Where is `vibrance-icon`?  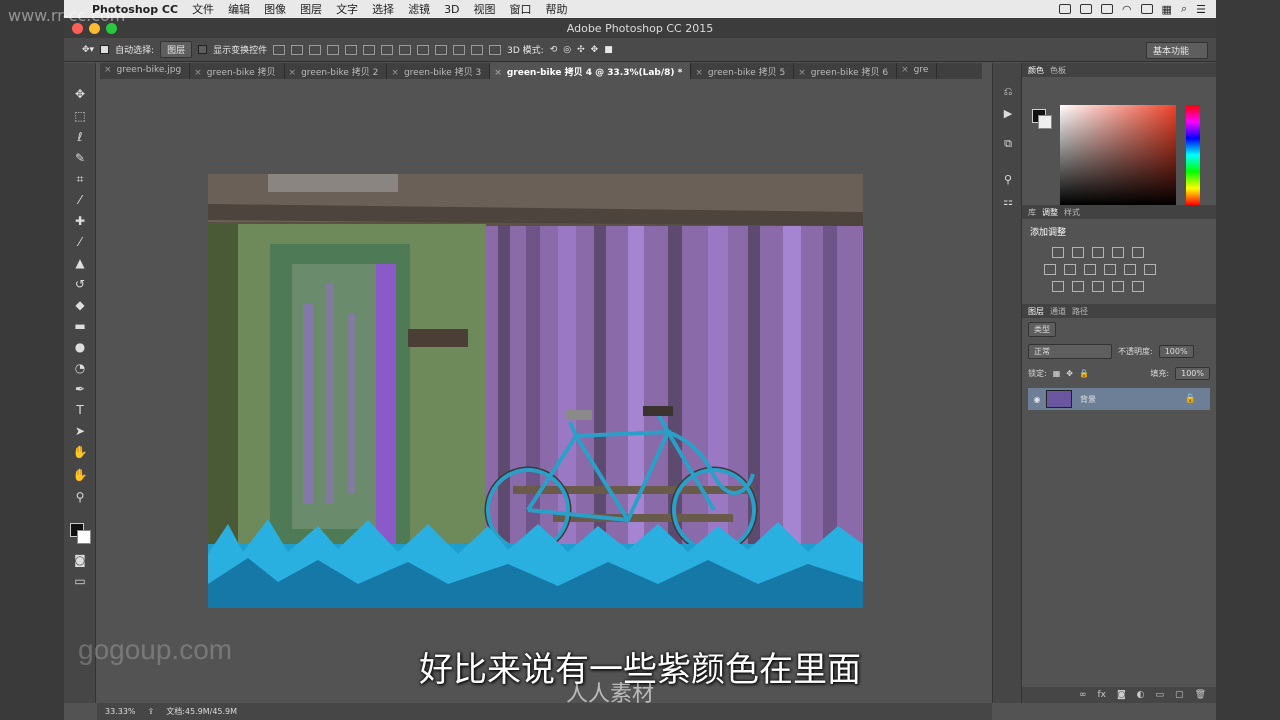 vibrance-icon is located at coordinates (1138, 252).